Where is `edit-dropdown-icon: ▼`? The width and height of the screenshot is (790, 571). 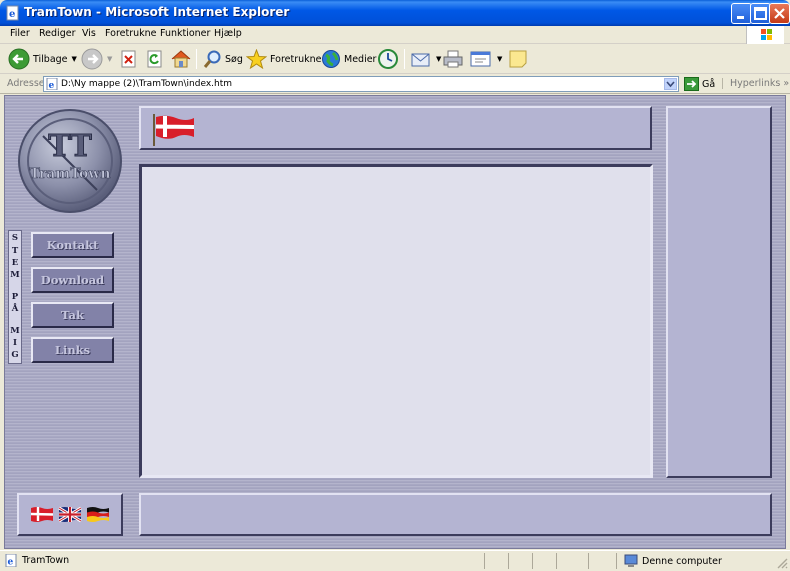
edit-dropdown-icon: ▼ is located at coordinates (499, 59).